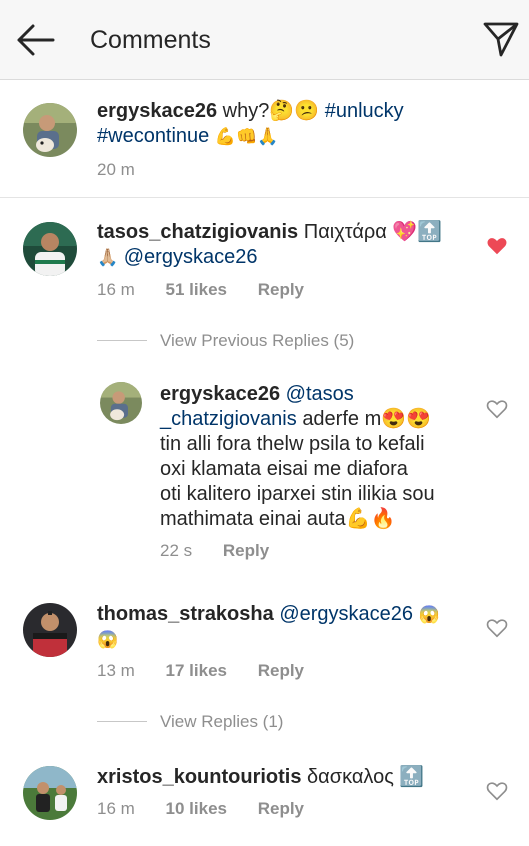  Describe the element at coordinates (157, 111) in the screenshot. I see `caption-username: ergyskace26` at that location.